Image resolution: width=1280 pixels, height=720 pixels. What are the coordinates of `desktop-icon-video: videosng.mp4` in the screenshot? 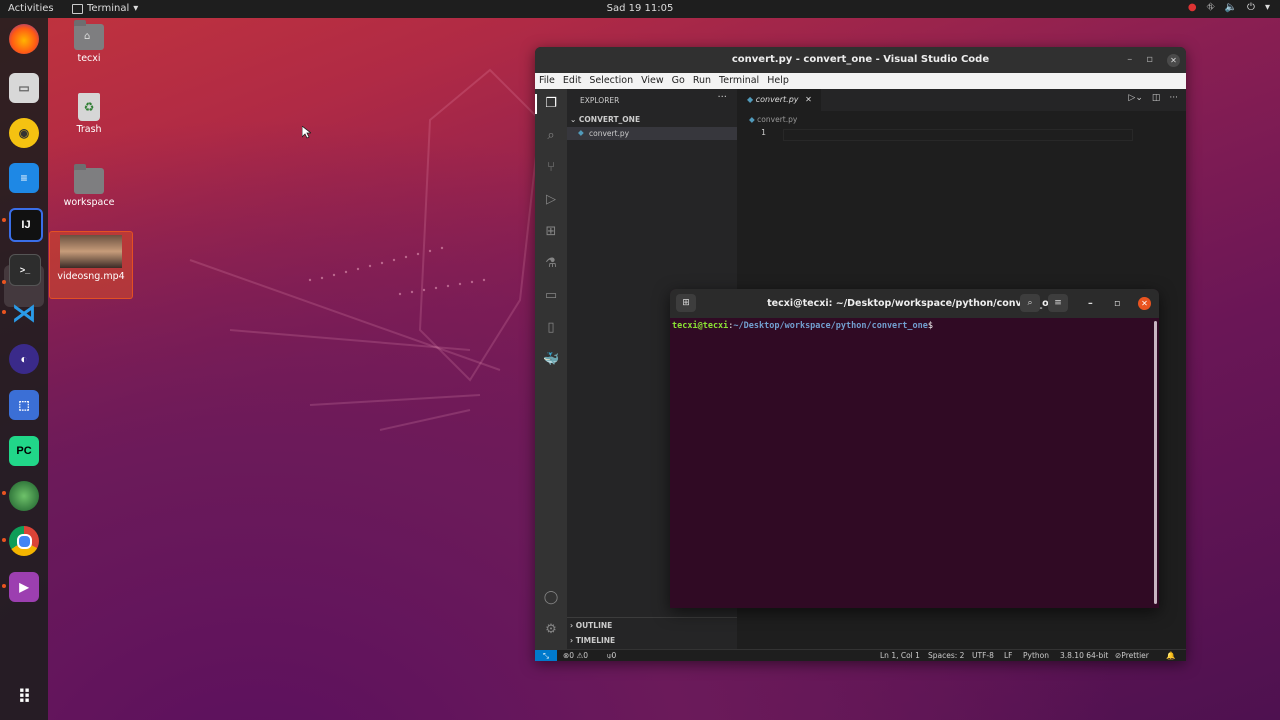 It's located at (91, 265).